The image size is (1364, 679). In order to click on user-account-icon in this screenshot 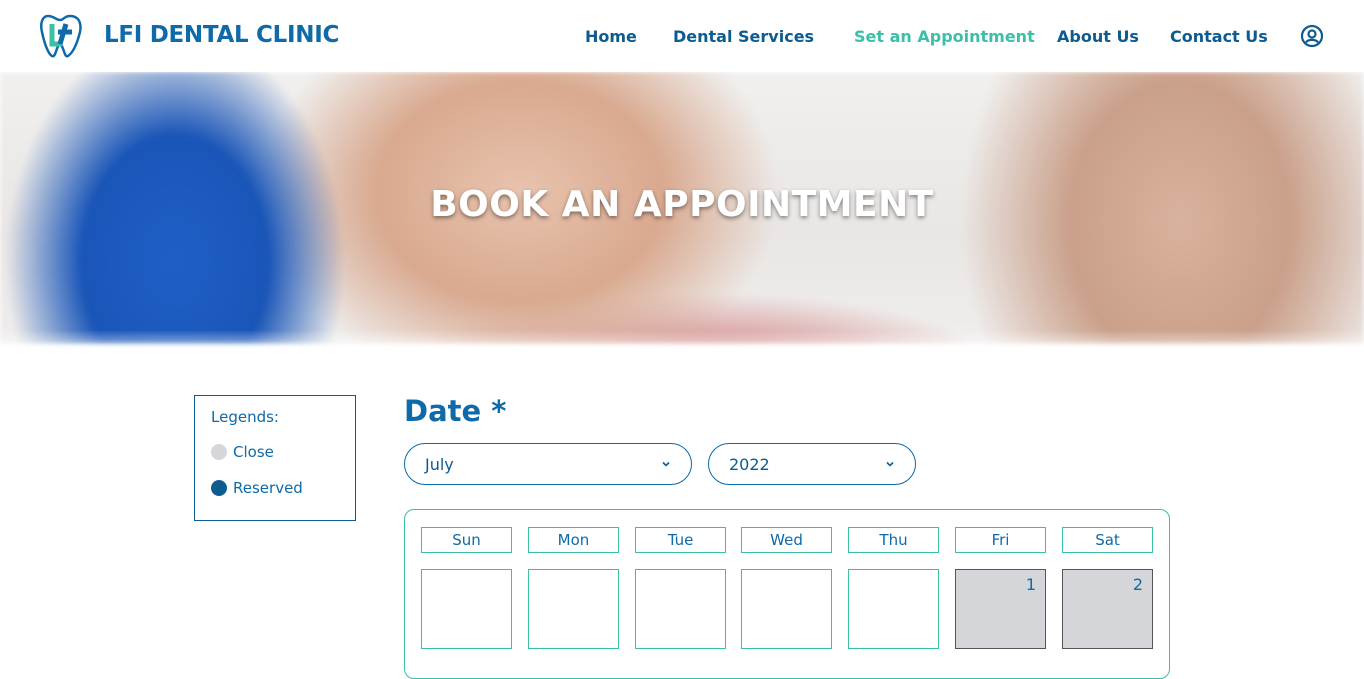, I will do `click(1312, 36)`.